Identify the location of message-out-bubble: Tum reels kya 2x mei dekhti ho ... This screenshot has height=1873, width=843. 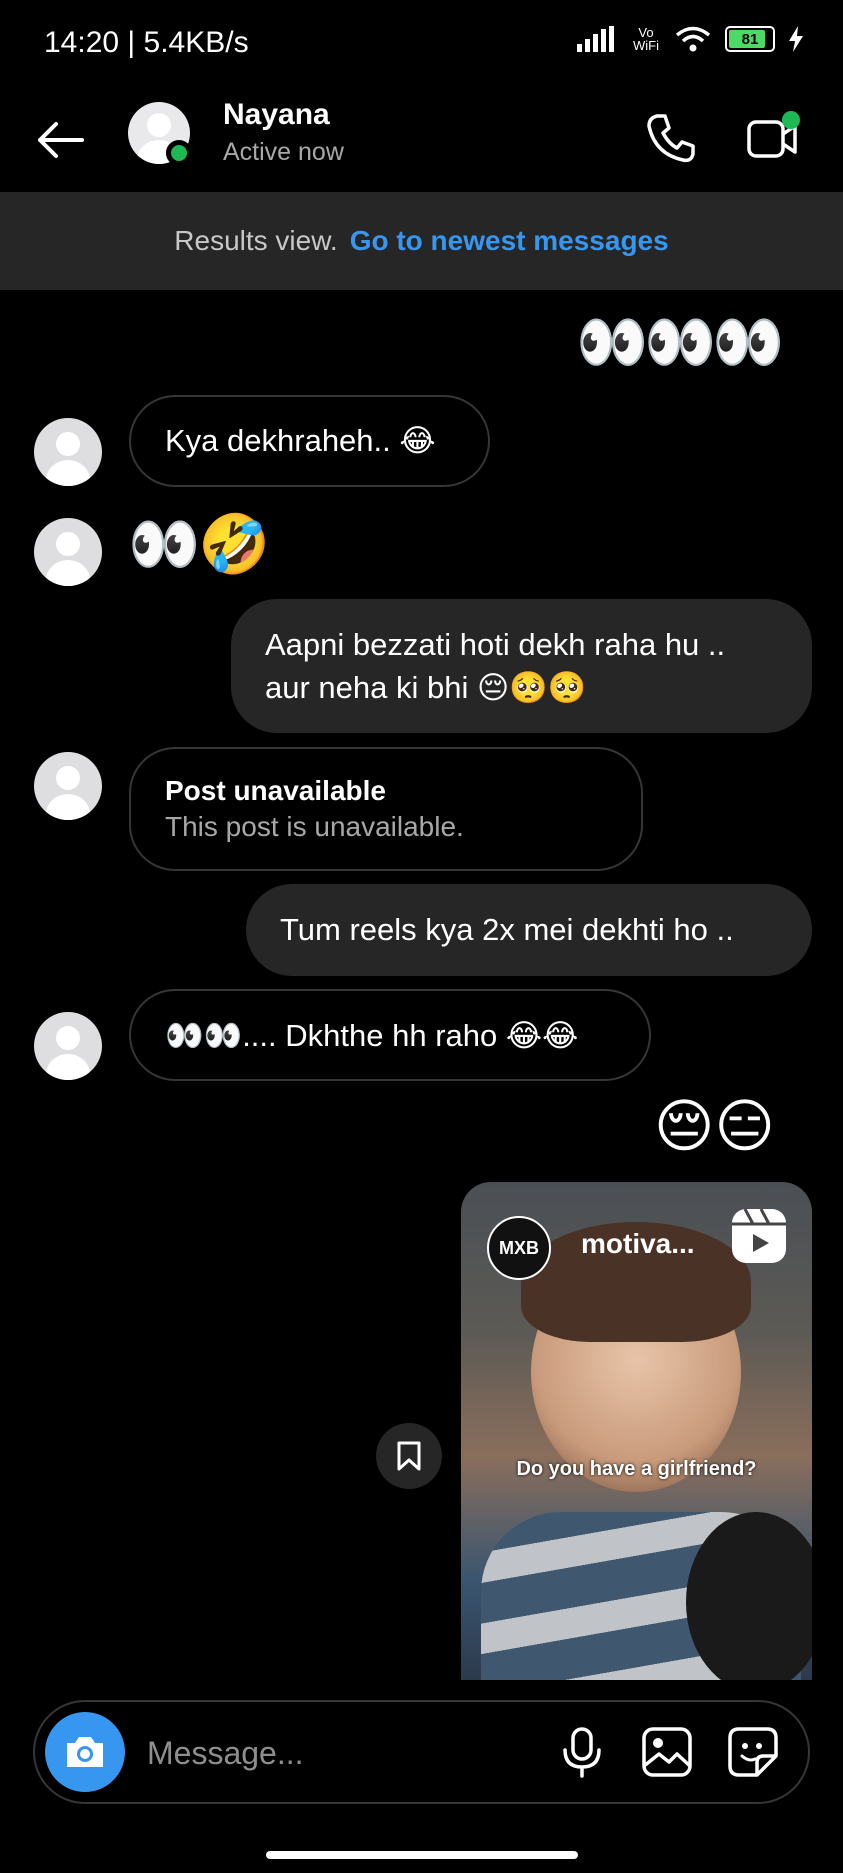
(529, 930).